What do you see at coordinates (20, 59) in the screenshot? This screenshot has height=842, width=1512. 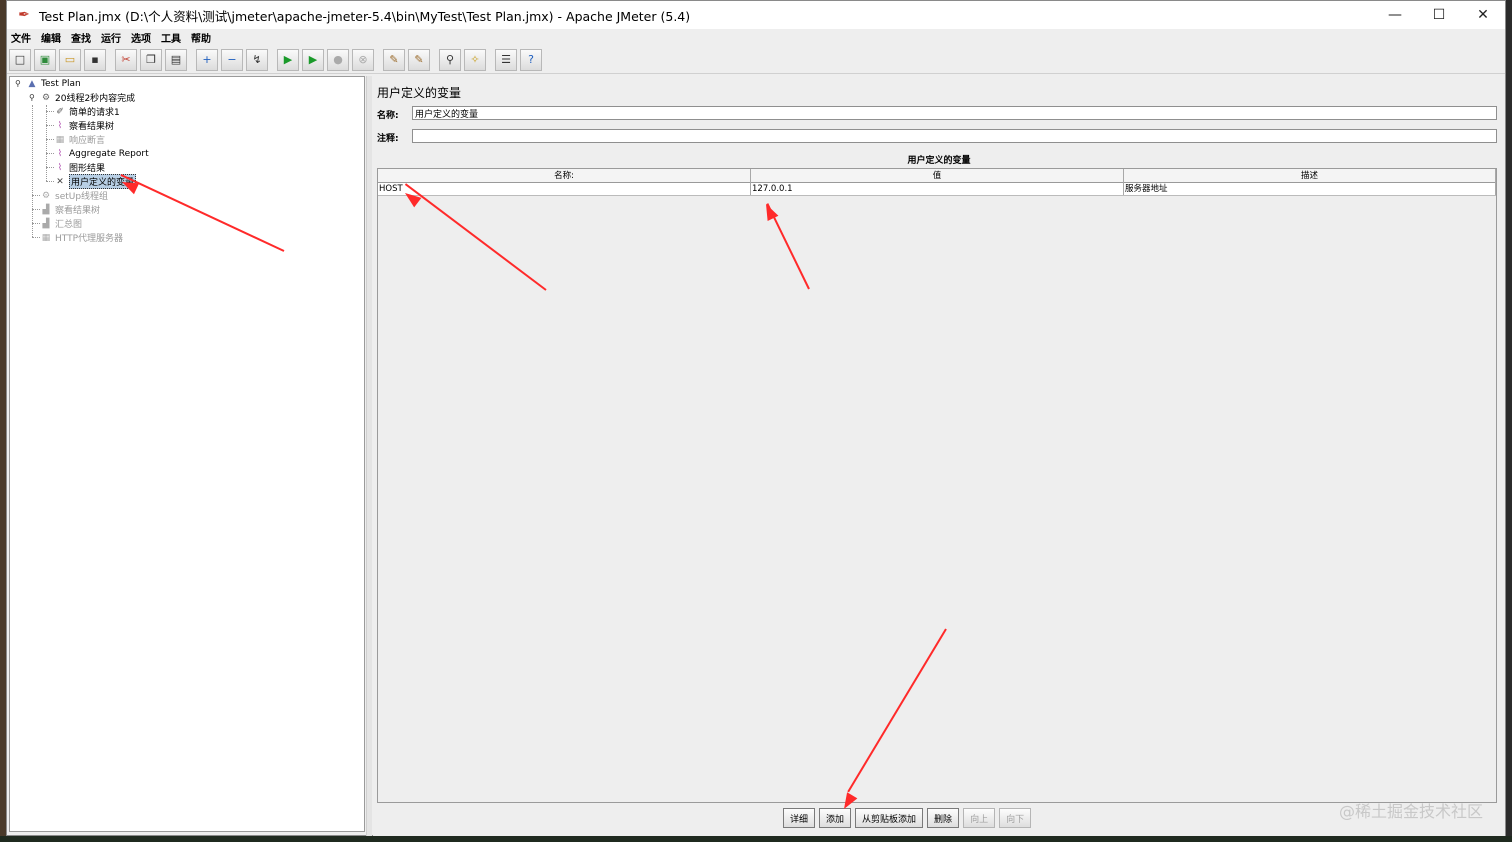 I see `new-icon: □` at bounding box center [20, 59].